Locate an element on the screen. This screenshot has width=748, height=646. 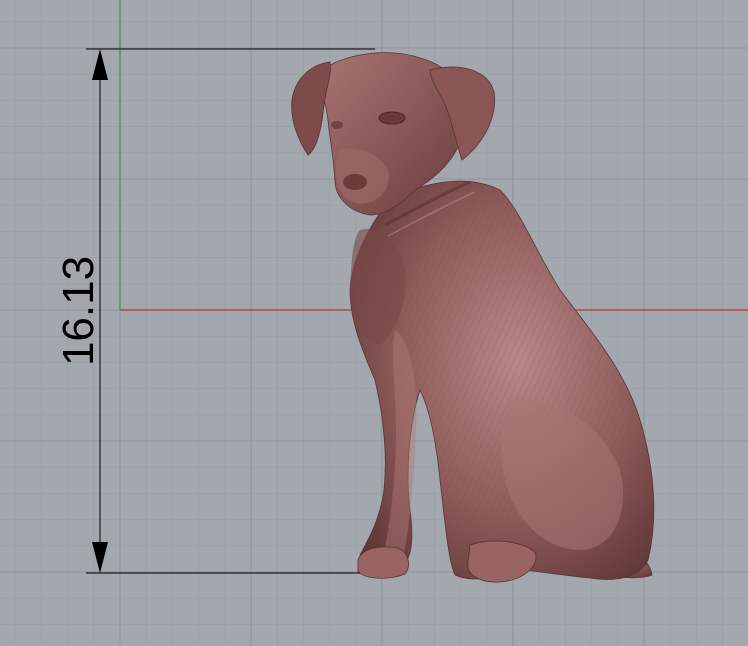
dimension-value: 16.13 is located at coordinates (78, 311).